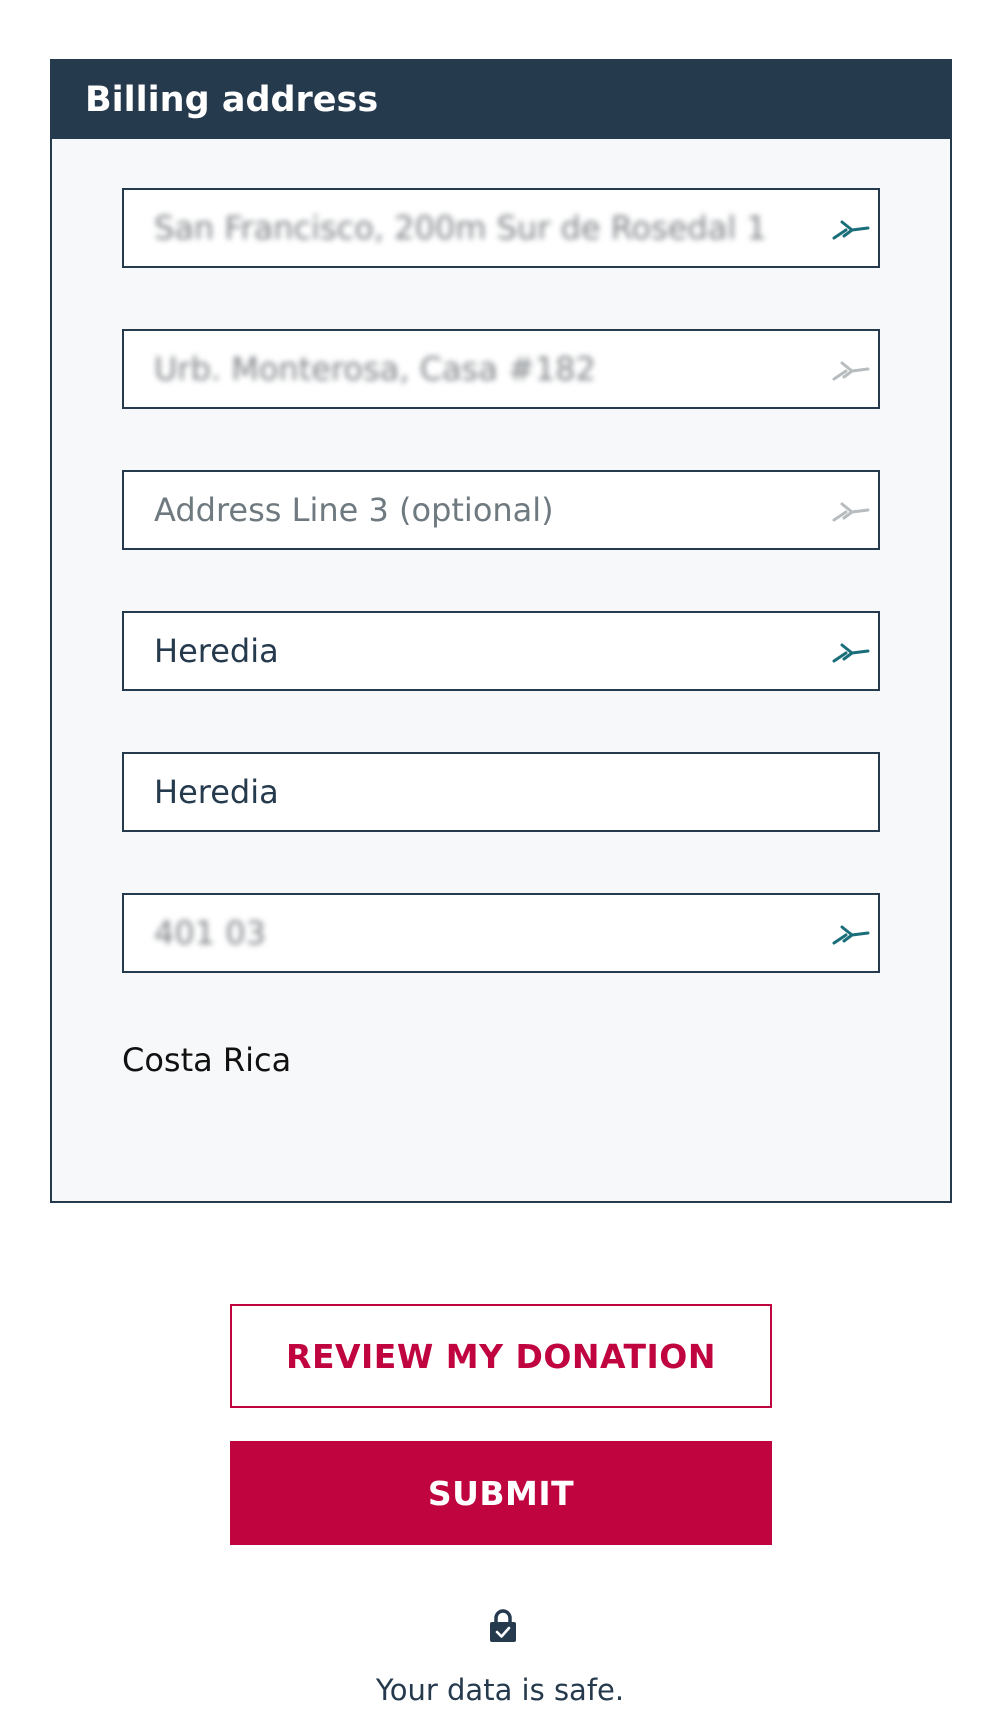 The width and height of the screenshot is (1000, 1728). Describe the element at coordinates (232, 100) in the screenshot. I see `billing-address-title: Billing address` at that location.